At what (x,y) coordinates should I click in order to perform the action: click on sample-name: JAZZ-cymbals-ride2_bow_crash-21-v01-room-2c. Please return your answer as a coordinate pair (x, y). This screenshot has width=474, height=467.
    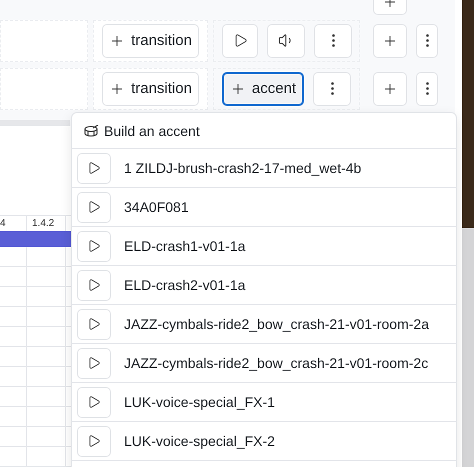
    Looking at the image, I should click on (276, 363).